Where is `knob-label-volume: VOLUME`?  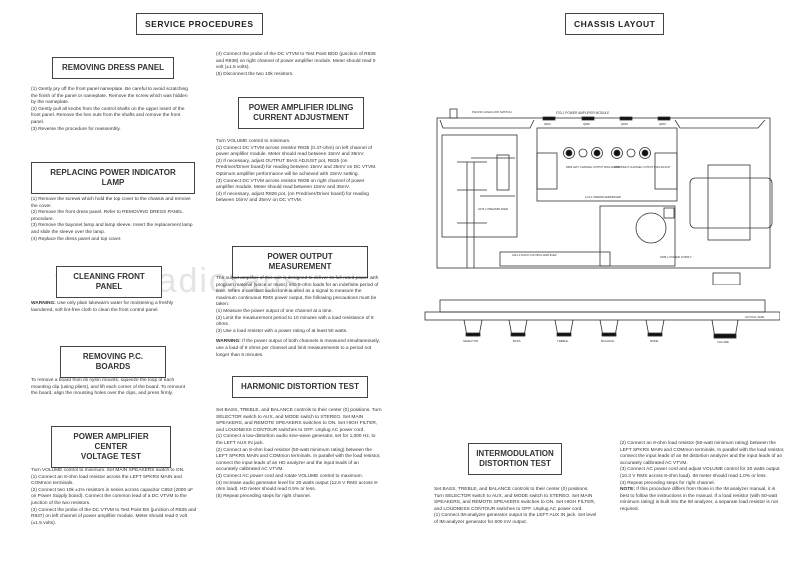
knob-label-volume: VOLUME is located at coordinates (723, 342).